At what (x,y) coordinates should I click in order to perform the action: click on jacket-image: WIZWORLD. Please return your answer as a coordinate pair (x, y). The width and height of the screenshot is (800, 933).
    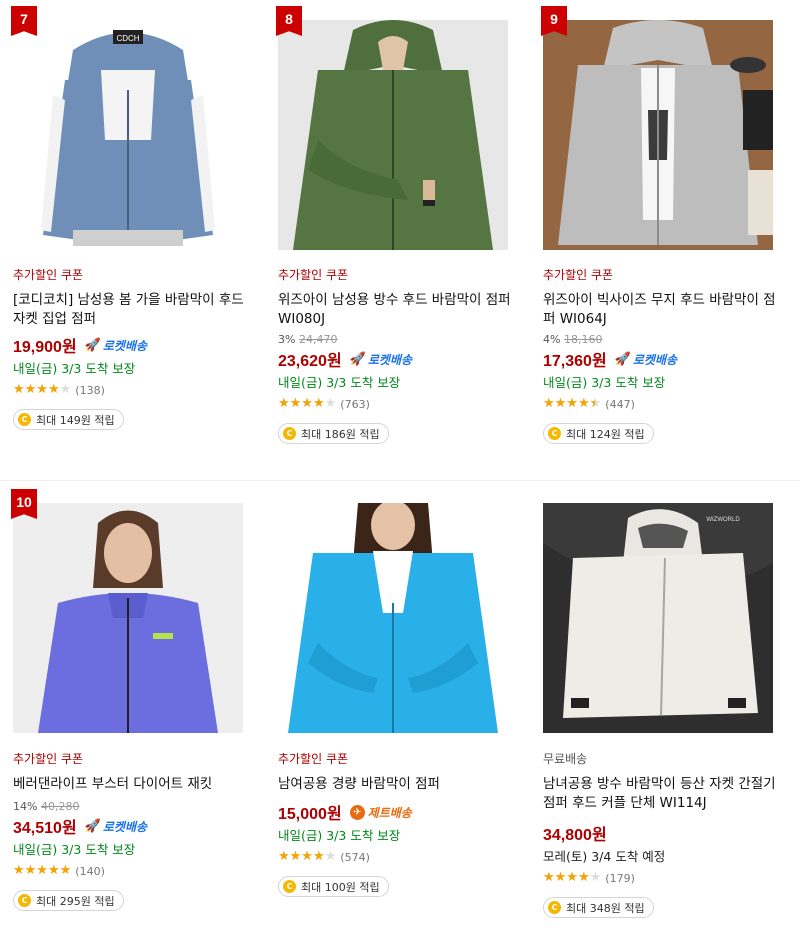
    Looking at the image, I should click on (658, 618).